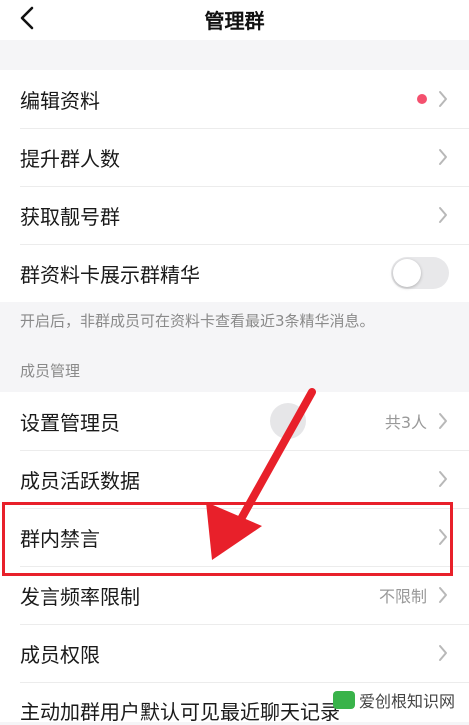 The image size is (469, 725). I want to click on row-label: 发言频率限制, so click(80, 596).